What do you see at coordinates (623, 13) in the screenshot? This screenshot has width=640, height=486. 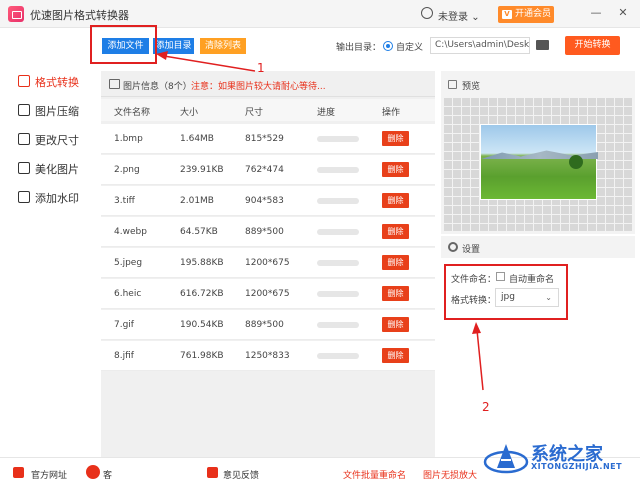 I see `close-button: ✕` at bounding box center [623, 13].